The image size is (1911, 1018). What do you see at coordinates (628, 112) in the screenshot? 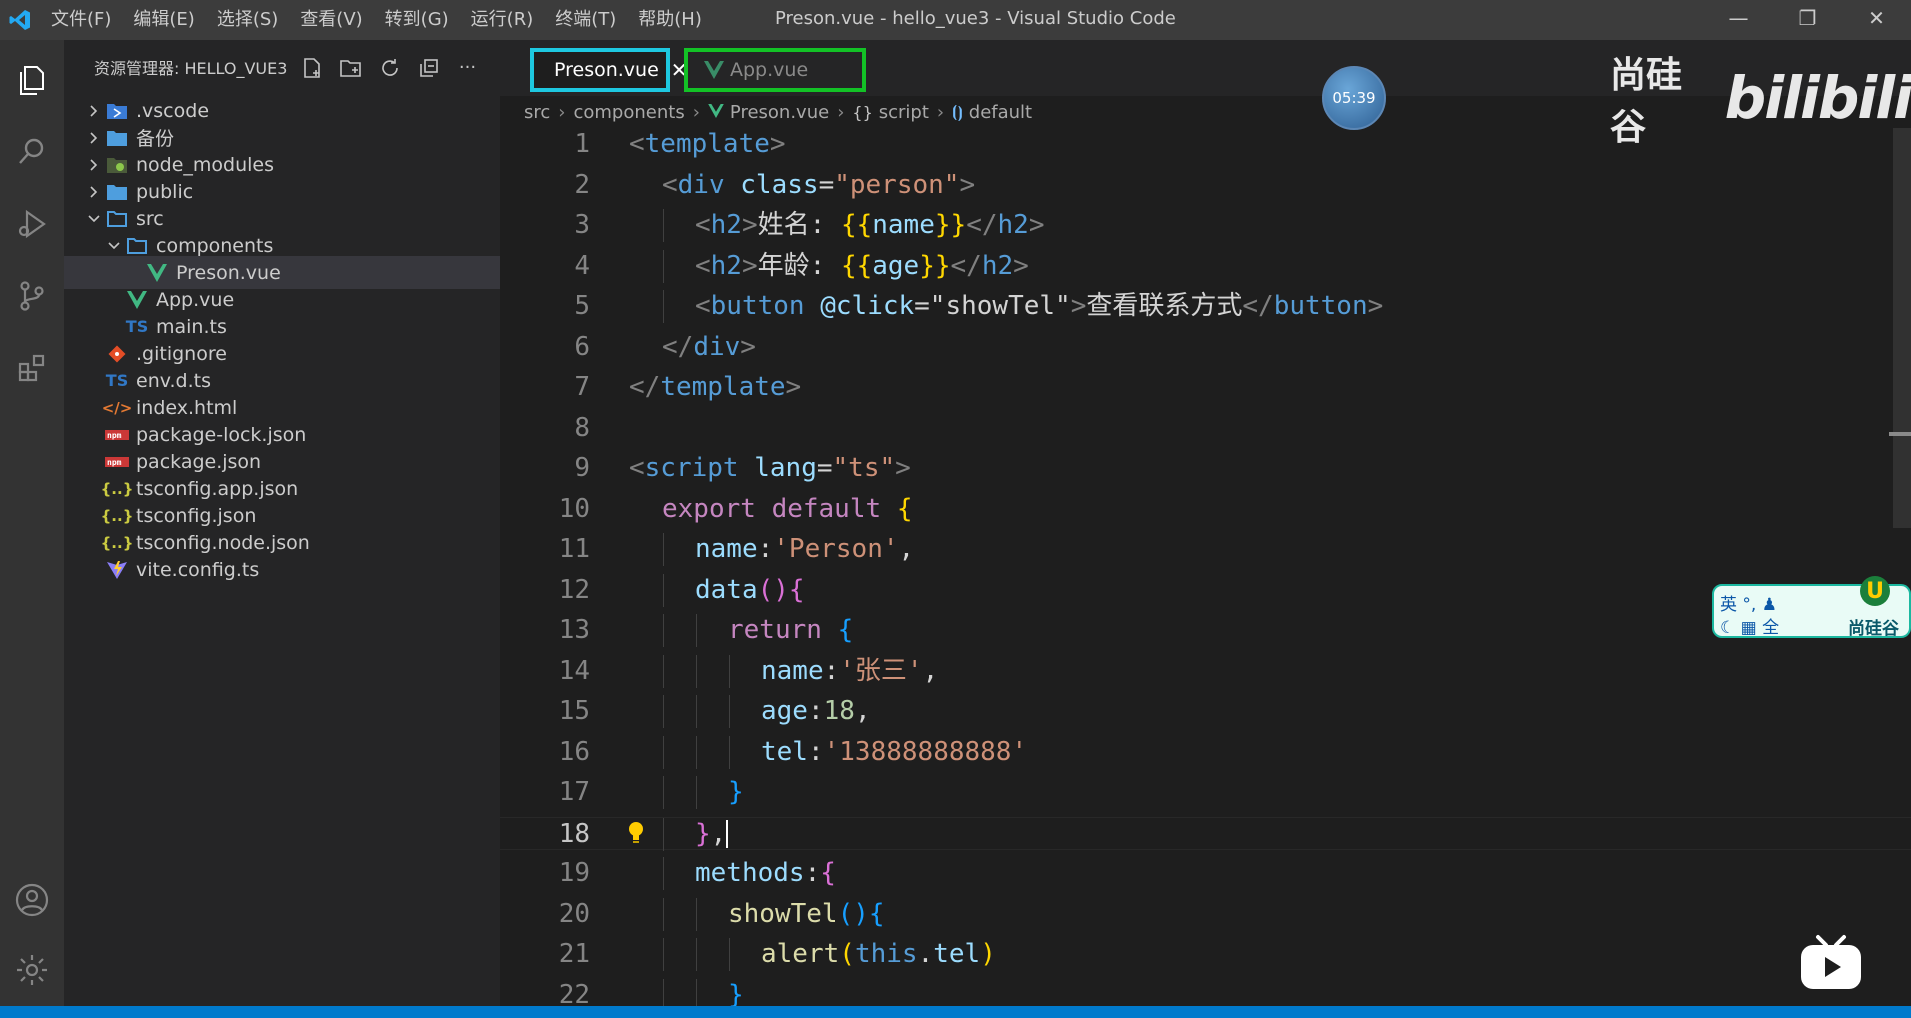
I see `breadcrumb-item: components` at bounding box center [628, 112].